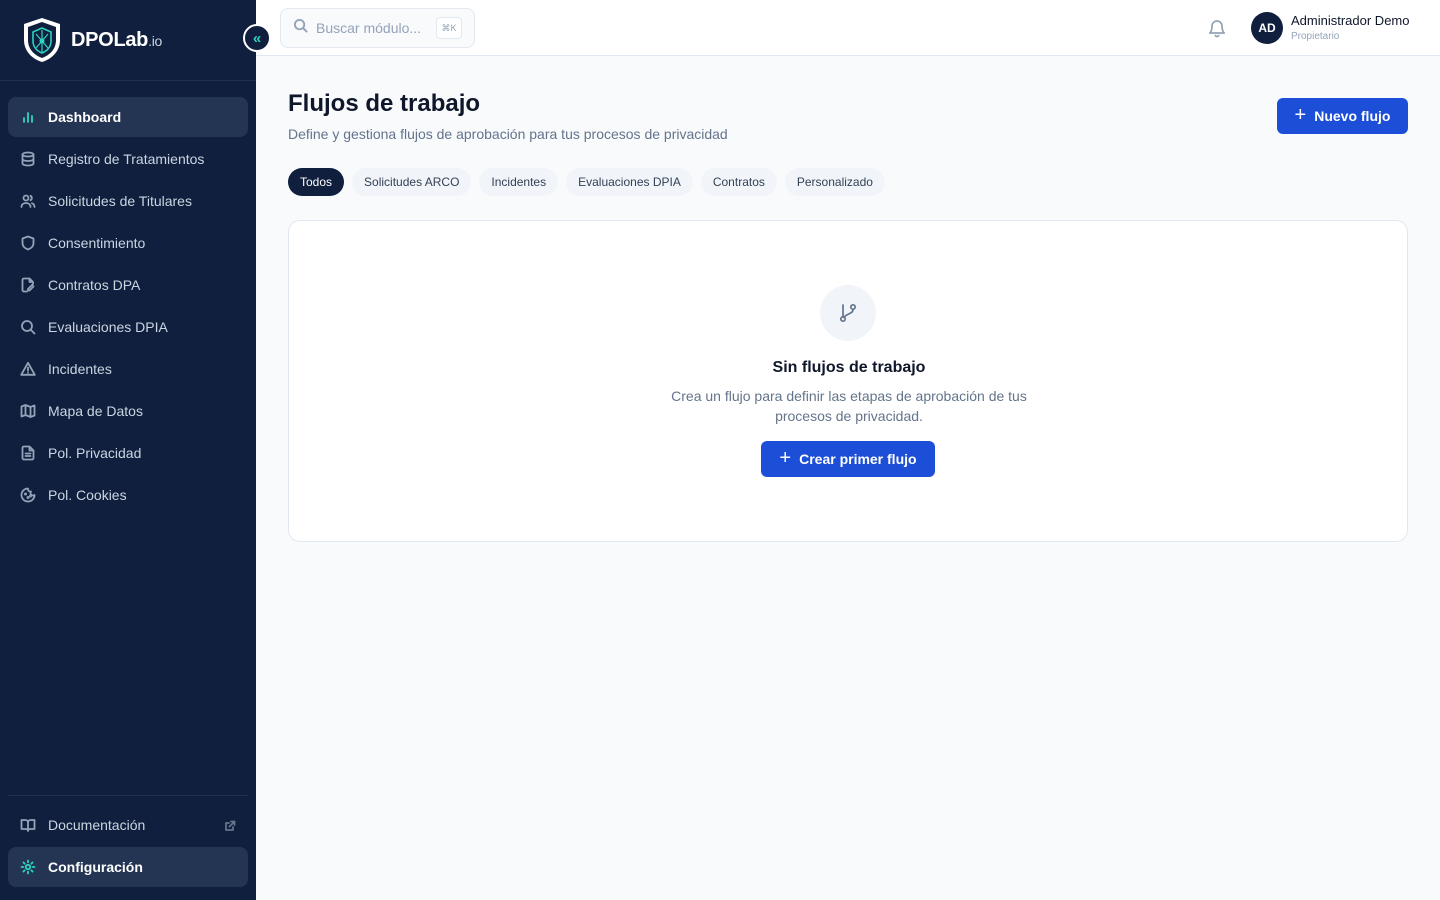 This screenshot has height=900, width=1440. I want to click on tab-personalizado: Personalizado, so click(834, 182).